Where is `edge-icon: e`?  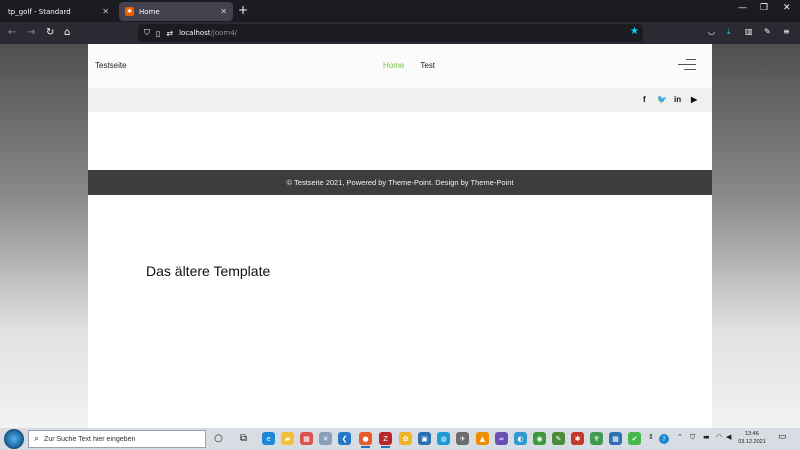
edge-icon: e is located at coordinates (268, 438).